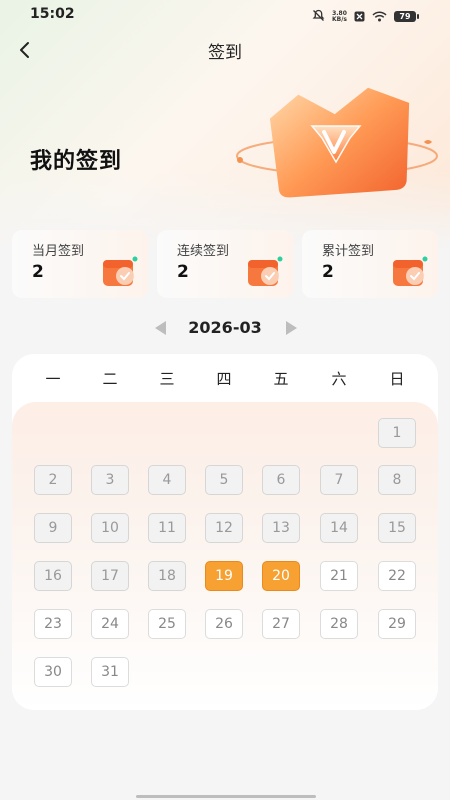  What do you see at coordinates (224, 528) in the screenshot?
I see `calendar-day: 12` at bounding box center [224, 528].